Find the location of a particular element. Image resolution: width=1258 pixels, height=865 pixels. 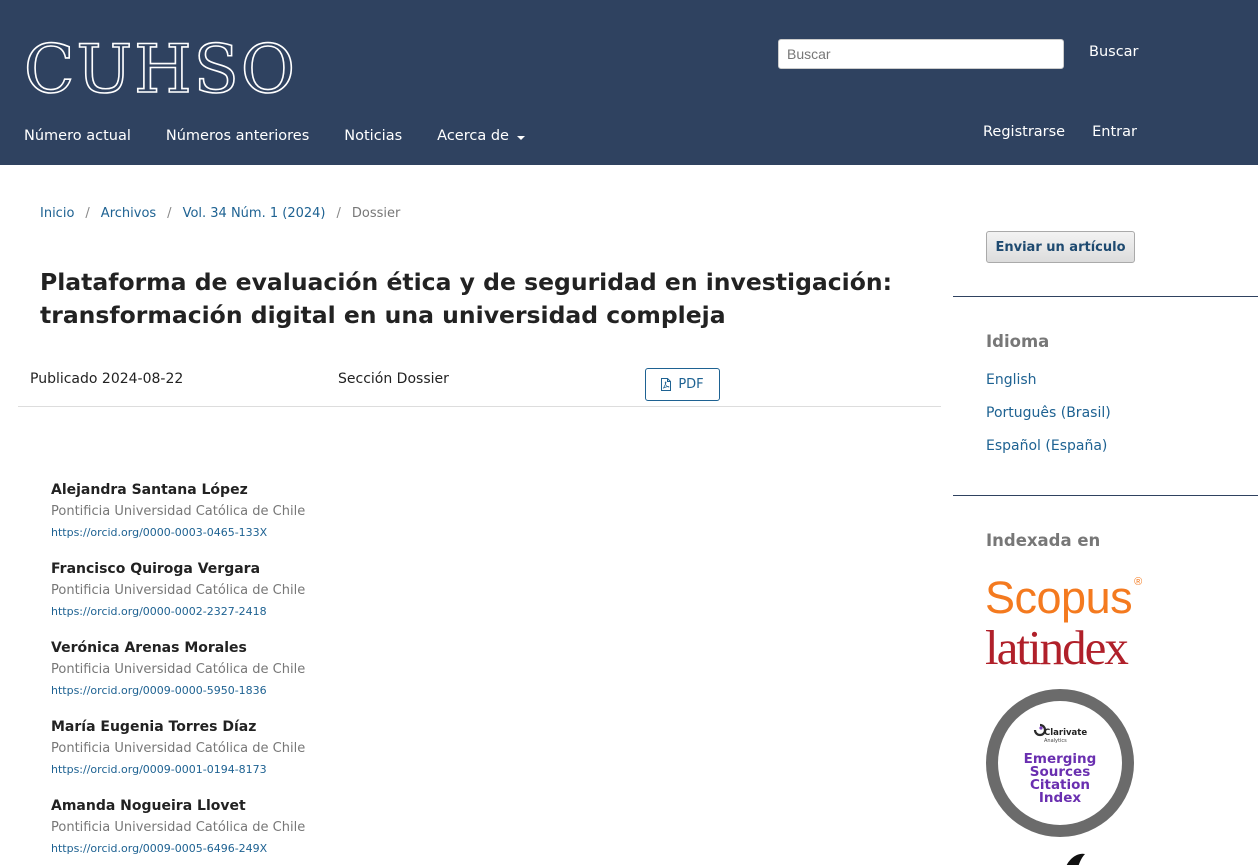

scopus-logo: Scopus ® is located at coordinates (1063, 590).